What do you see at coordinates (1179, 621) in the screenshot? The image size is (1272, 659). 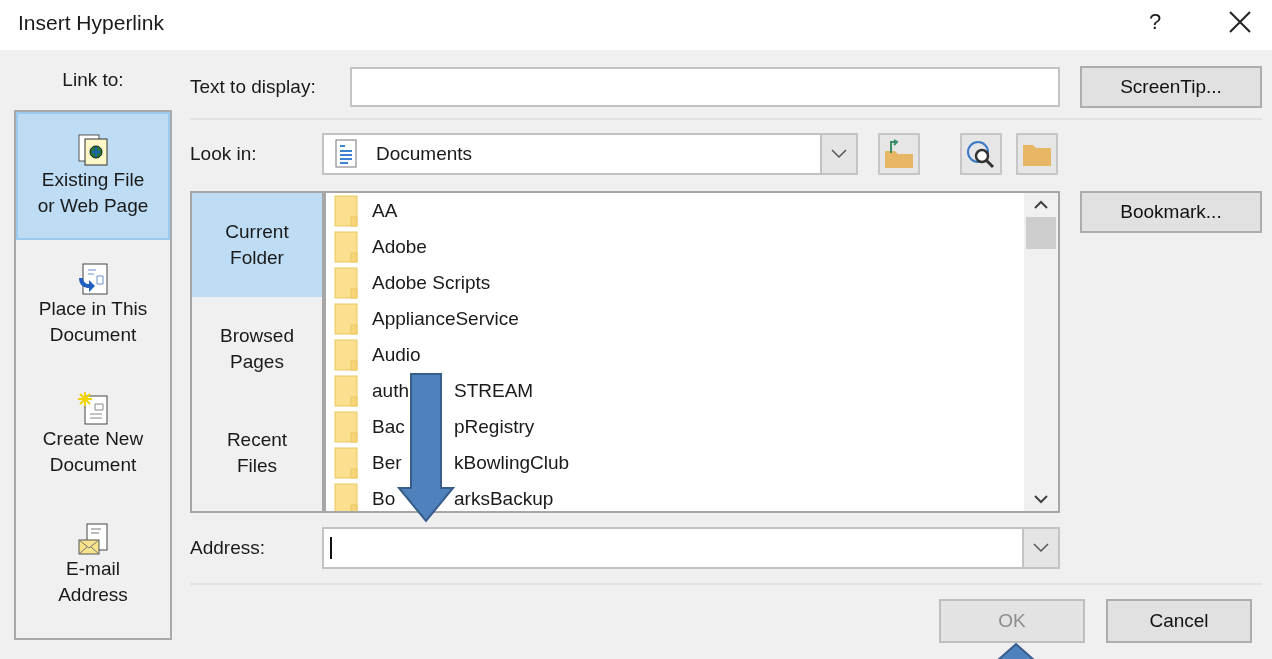 I see `dialog-button: Cancel` at bounding box center [1179, 621].